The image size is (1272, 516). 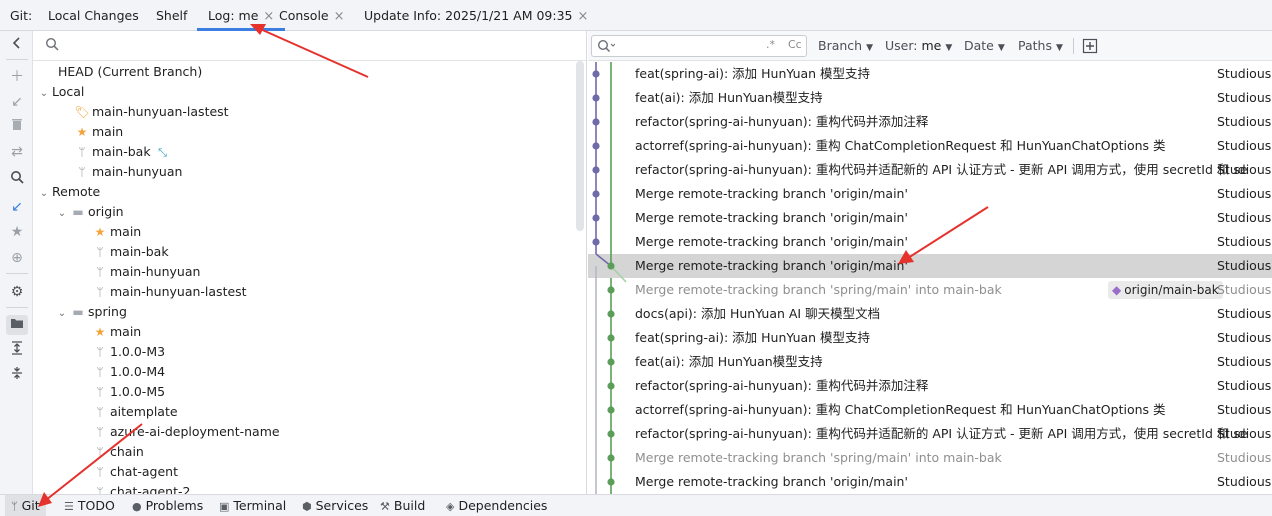 I want to click on tree-item-remote-branch: ᛘ 1.0.0-M5, so click(x=128, y=392).